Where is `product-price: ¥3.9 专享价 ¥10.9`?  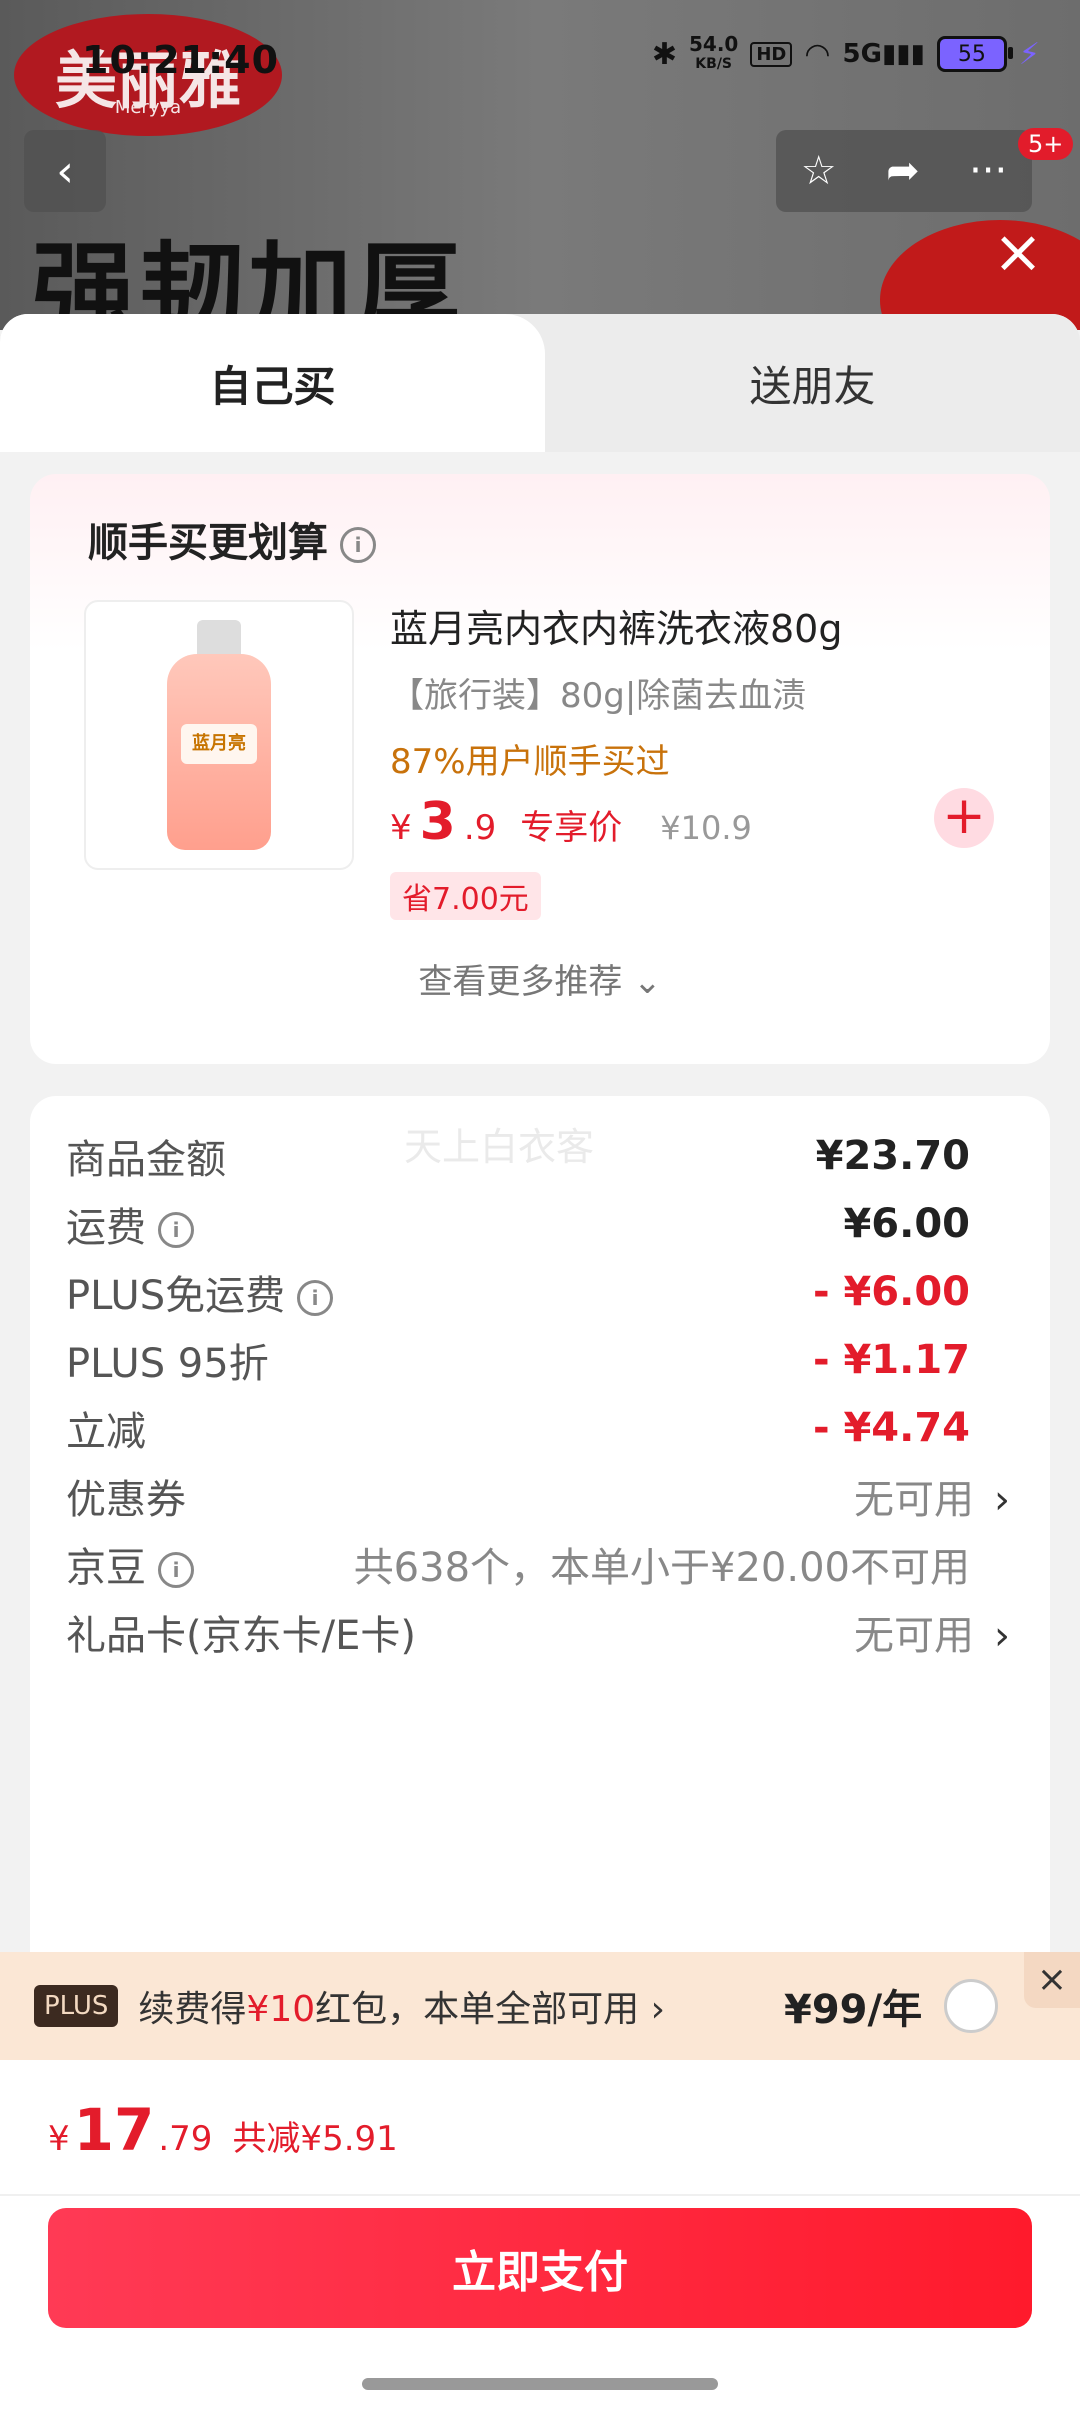
product-price: ¥3.9 专享价 ¥10.9 is located at coordinates (571, 822).